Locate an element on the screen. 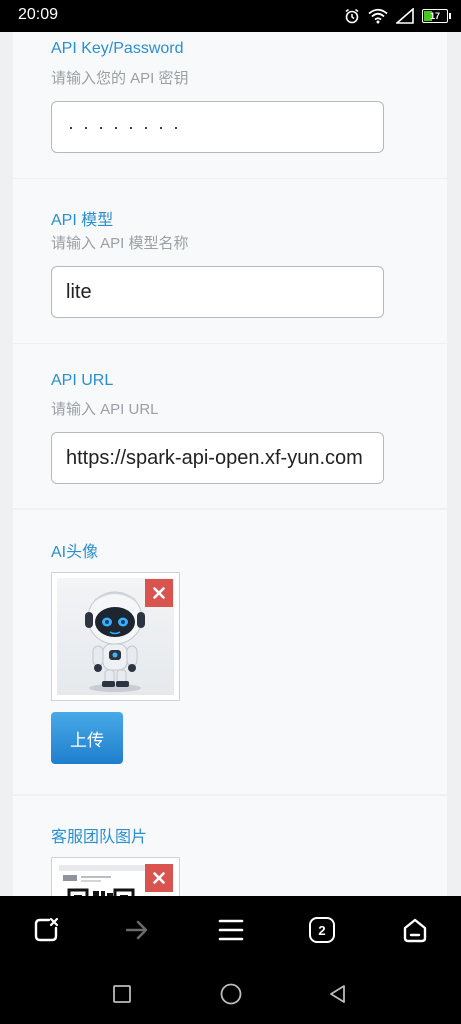  battery-level: 17 is located at coordinates (434, 16).